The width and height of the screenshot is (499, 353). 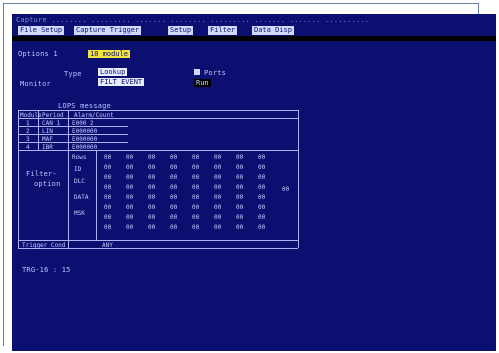 What do you see at coordinates (31, 115) in the screenshot?
I see `header-module: Module` at bounding box center [31, 115].